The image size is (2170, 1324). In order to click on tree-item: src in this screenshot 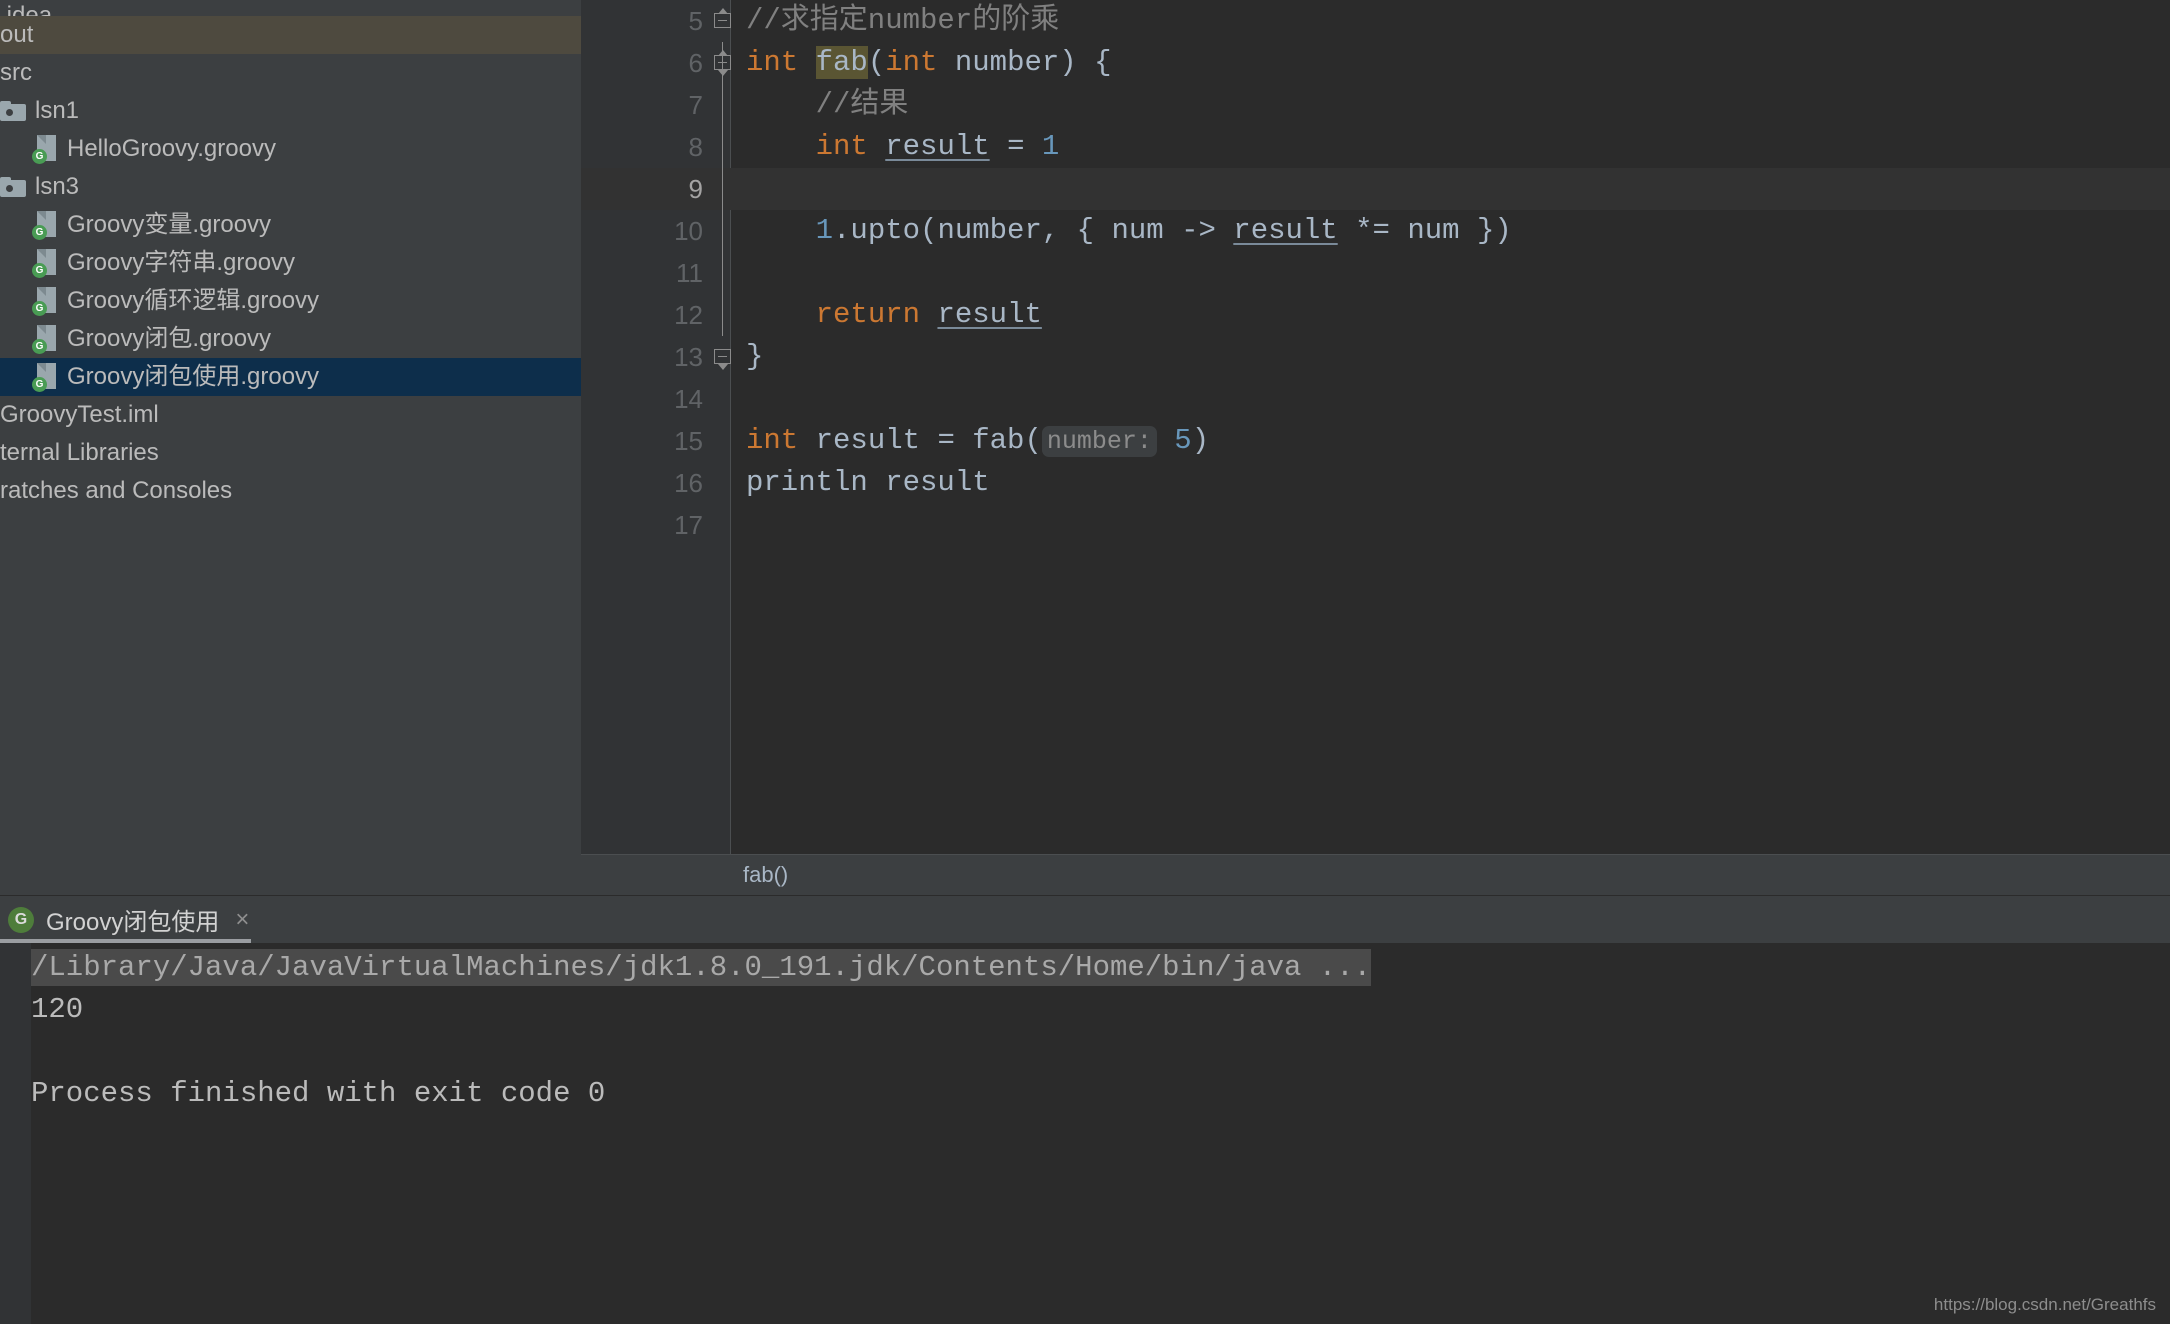, I will do `click(290, 73)`.